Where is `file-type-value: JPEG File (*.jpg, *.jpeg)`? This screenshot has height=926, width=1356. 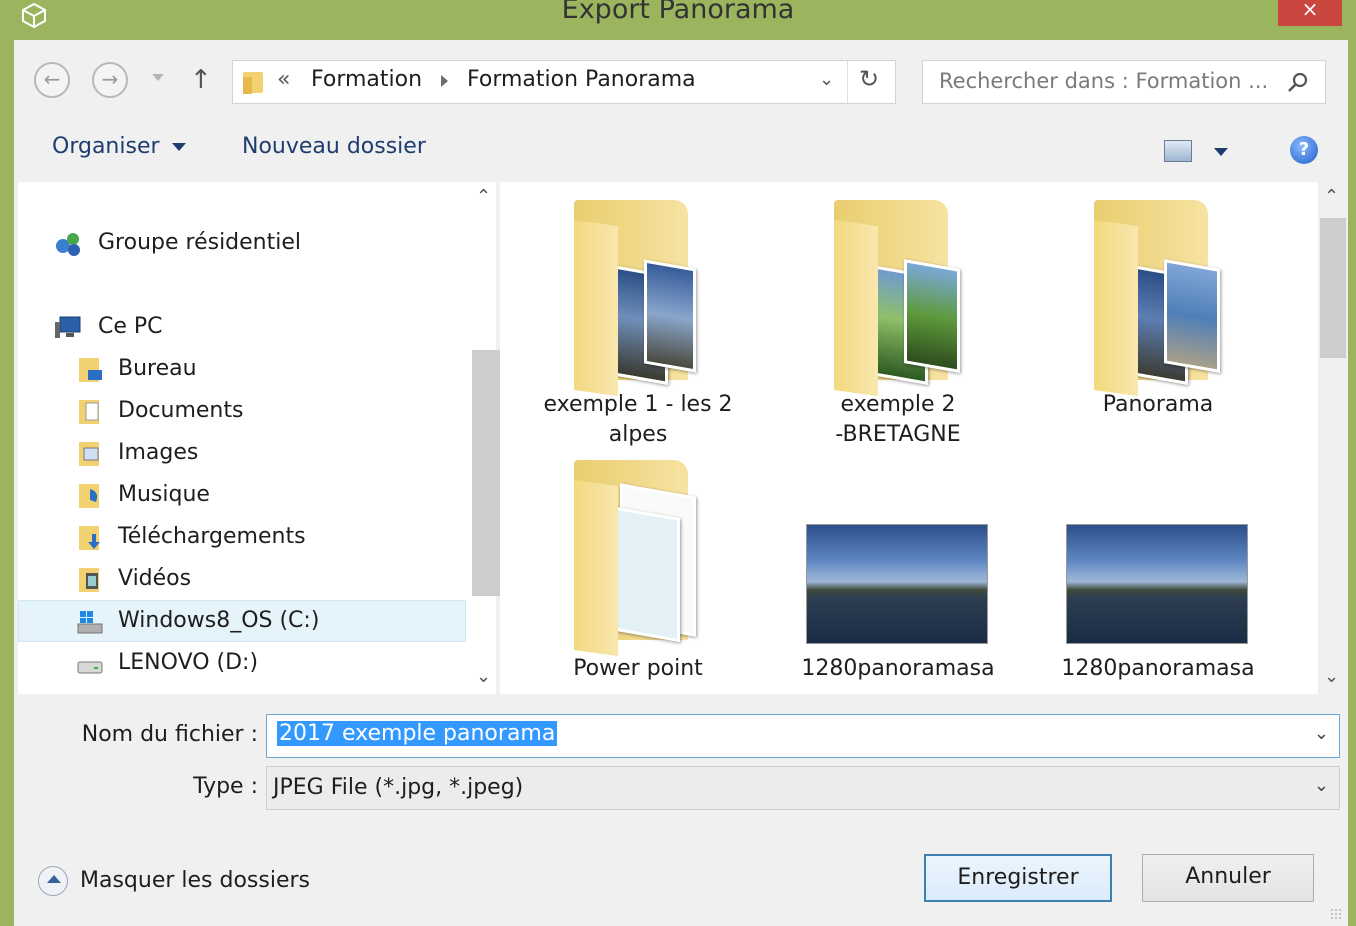
file-type-value: JPEG File (*.jpg, *.jpeg) is located at coordinates (398, 787).